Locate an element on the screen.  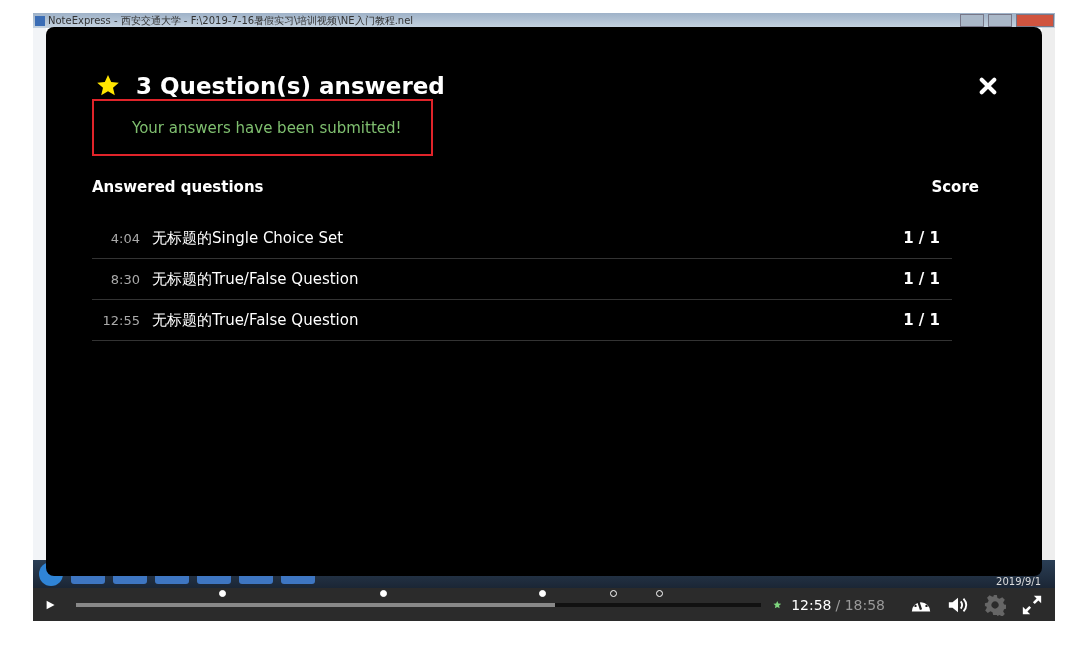
summary-title: 3 Question(s) answered is located at coordinates (290, 86).